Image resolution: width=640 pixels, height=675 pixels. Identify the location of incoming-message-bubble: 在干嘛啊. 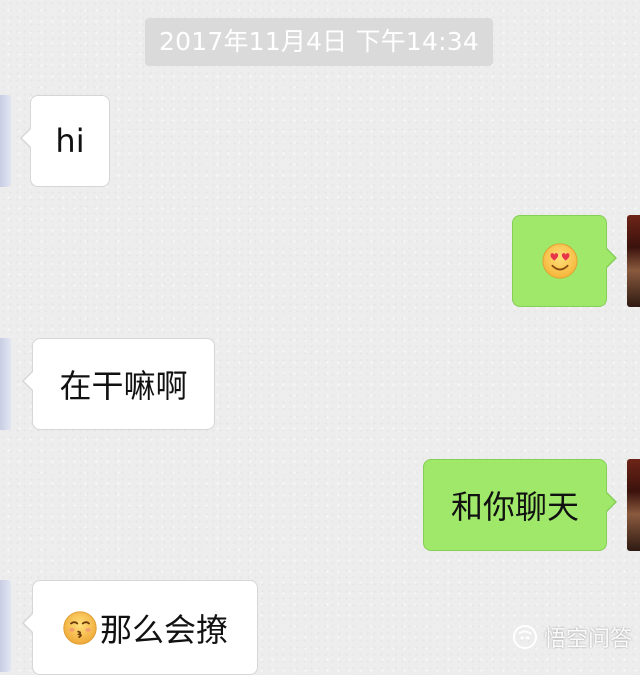
(118, 384).